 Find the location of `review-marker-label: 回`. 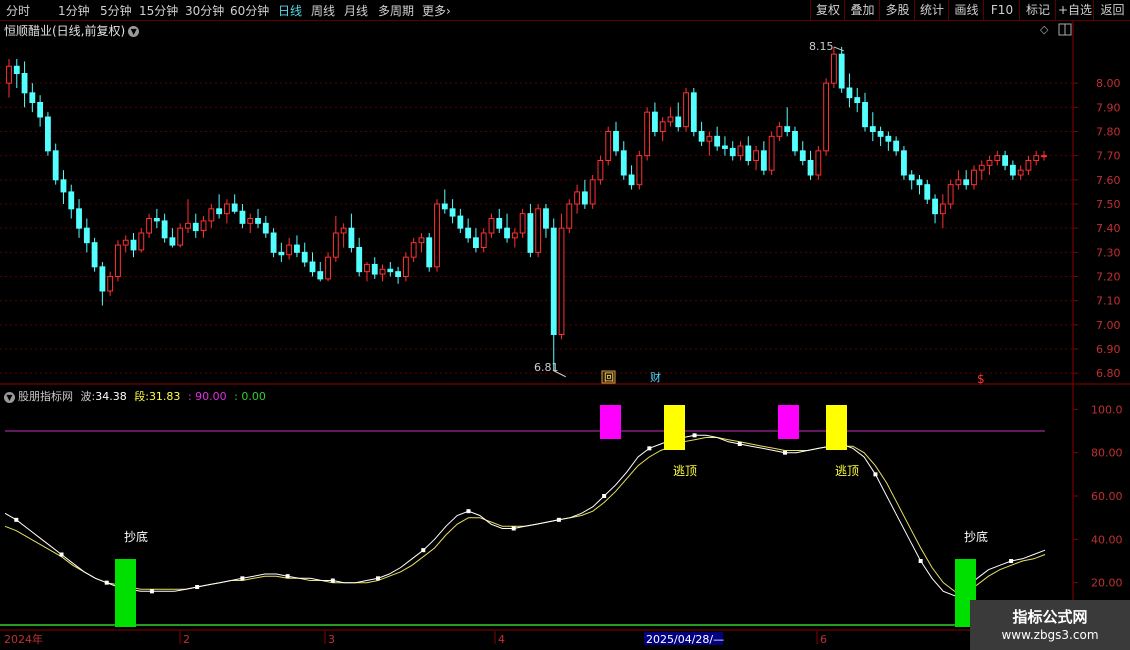

review-marker-label: 回 is located at coordinates (609, 378).